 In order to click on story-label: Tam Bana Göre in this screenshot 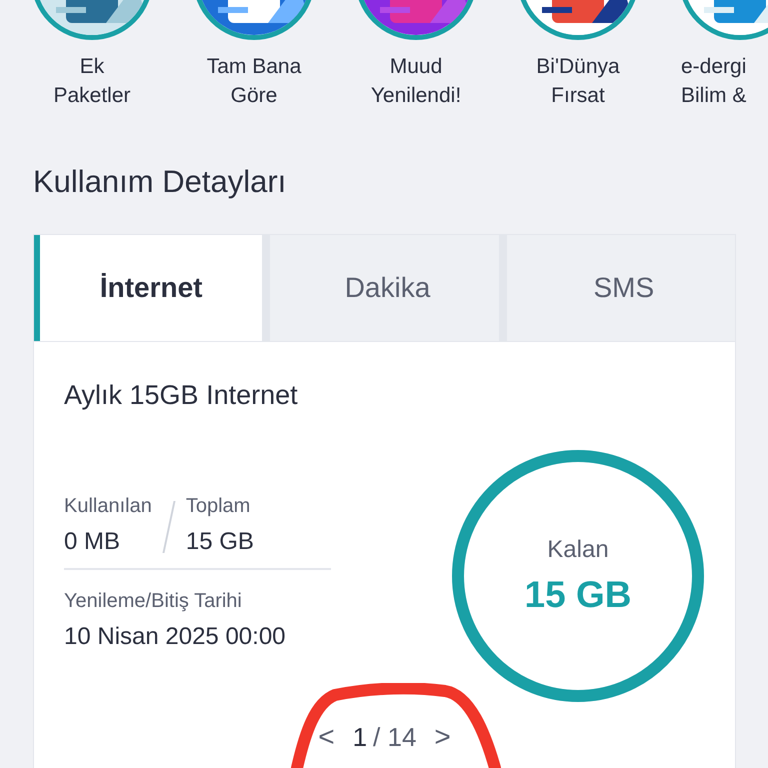, I will do `click(254, 81)`.